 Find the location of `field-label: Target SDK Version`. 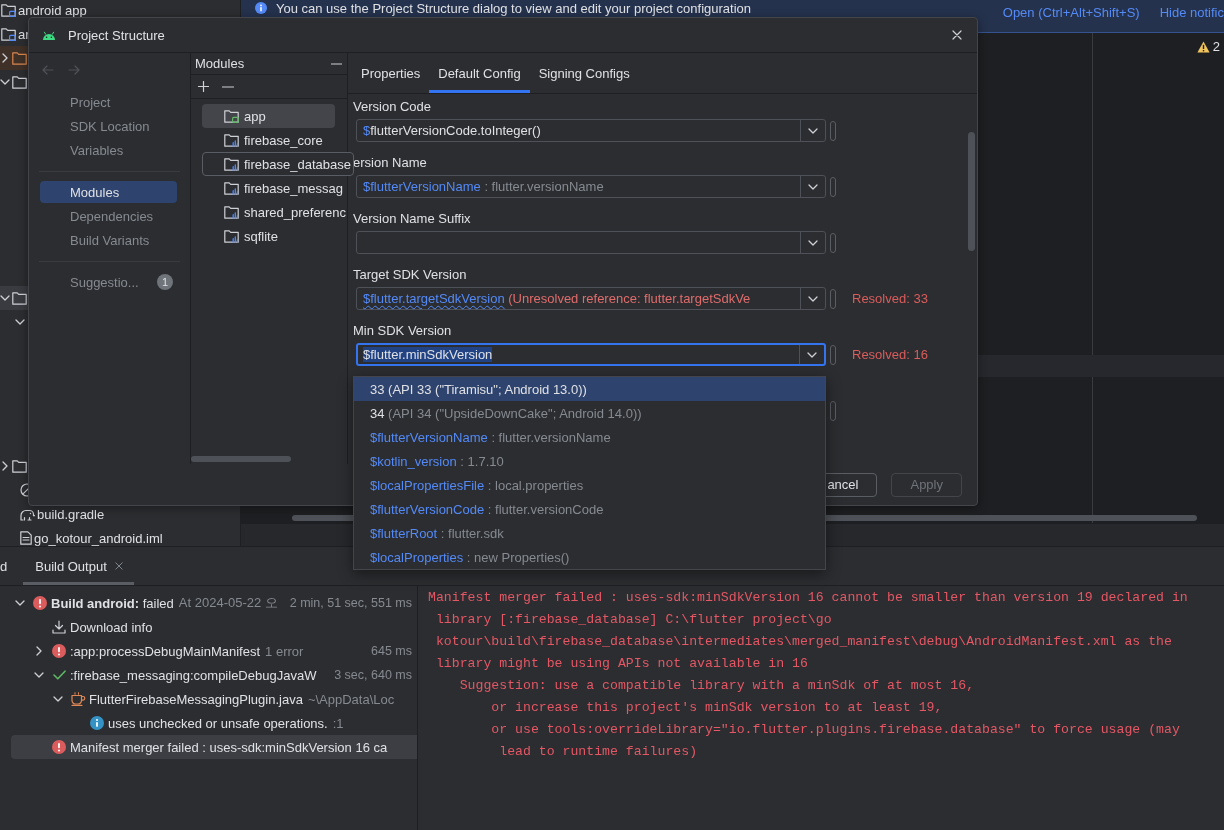

field-label: Target SDK Version is located at coordinates (410, 275).